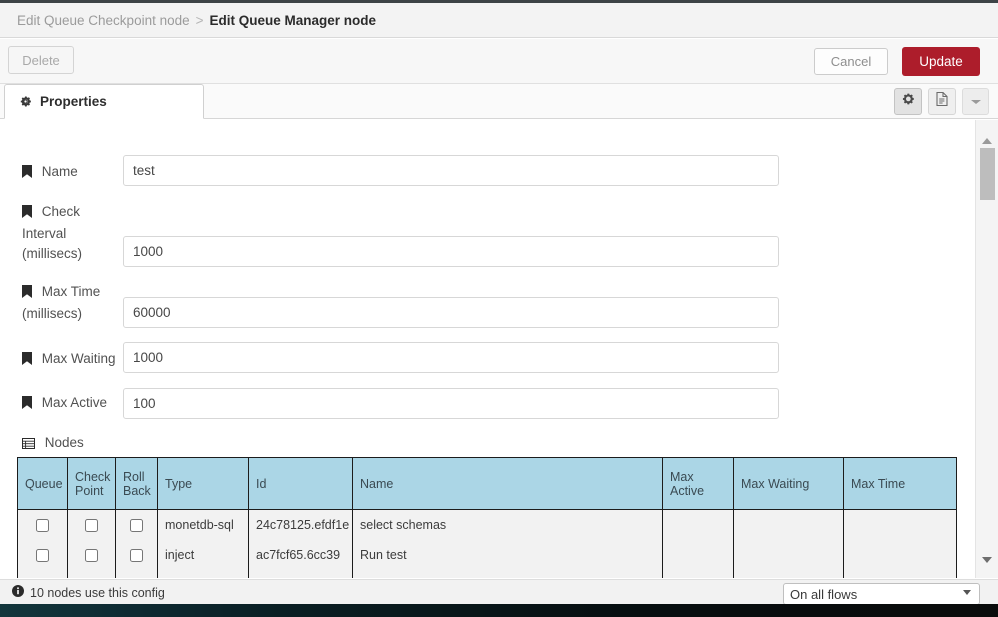 The height and width of the screenshot is (617, 998). Describe the element at coordinates (507, 524) in the screenshot. I see `row-name-cell: select schemas` at that location.